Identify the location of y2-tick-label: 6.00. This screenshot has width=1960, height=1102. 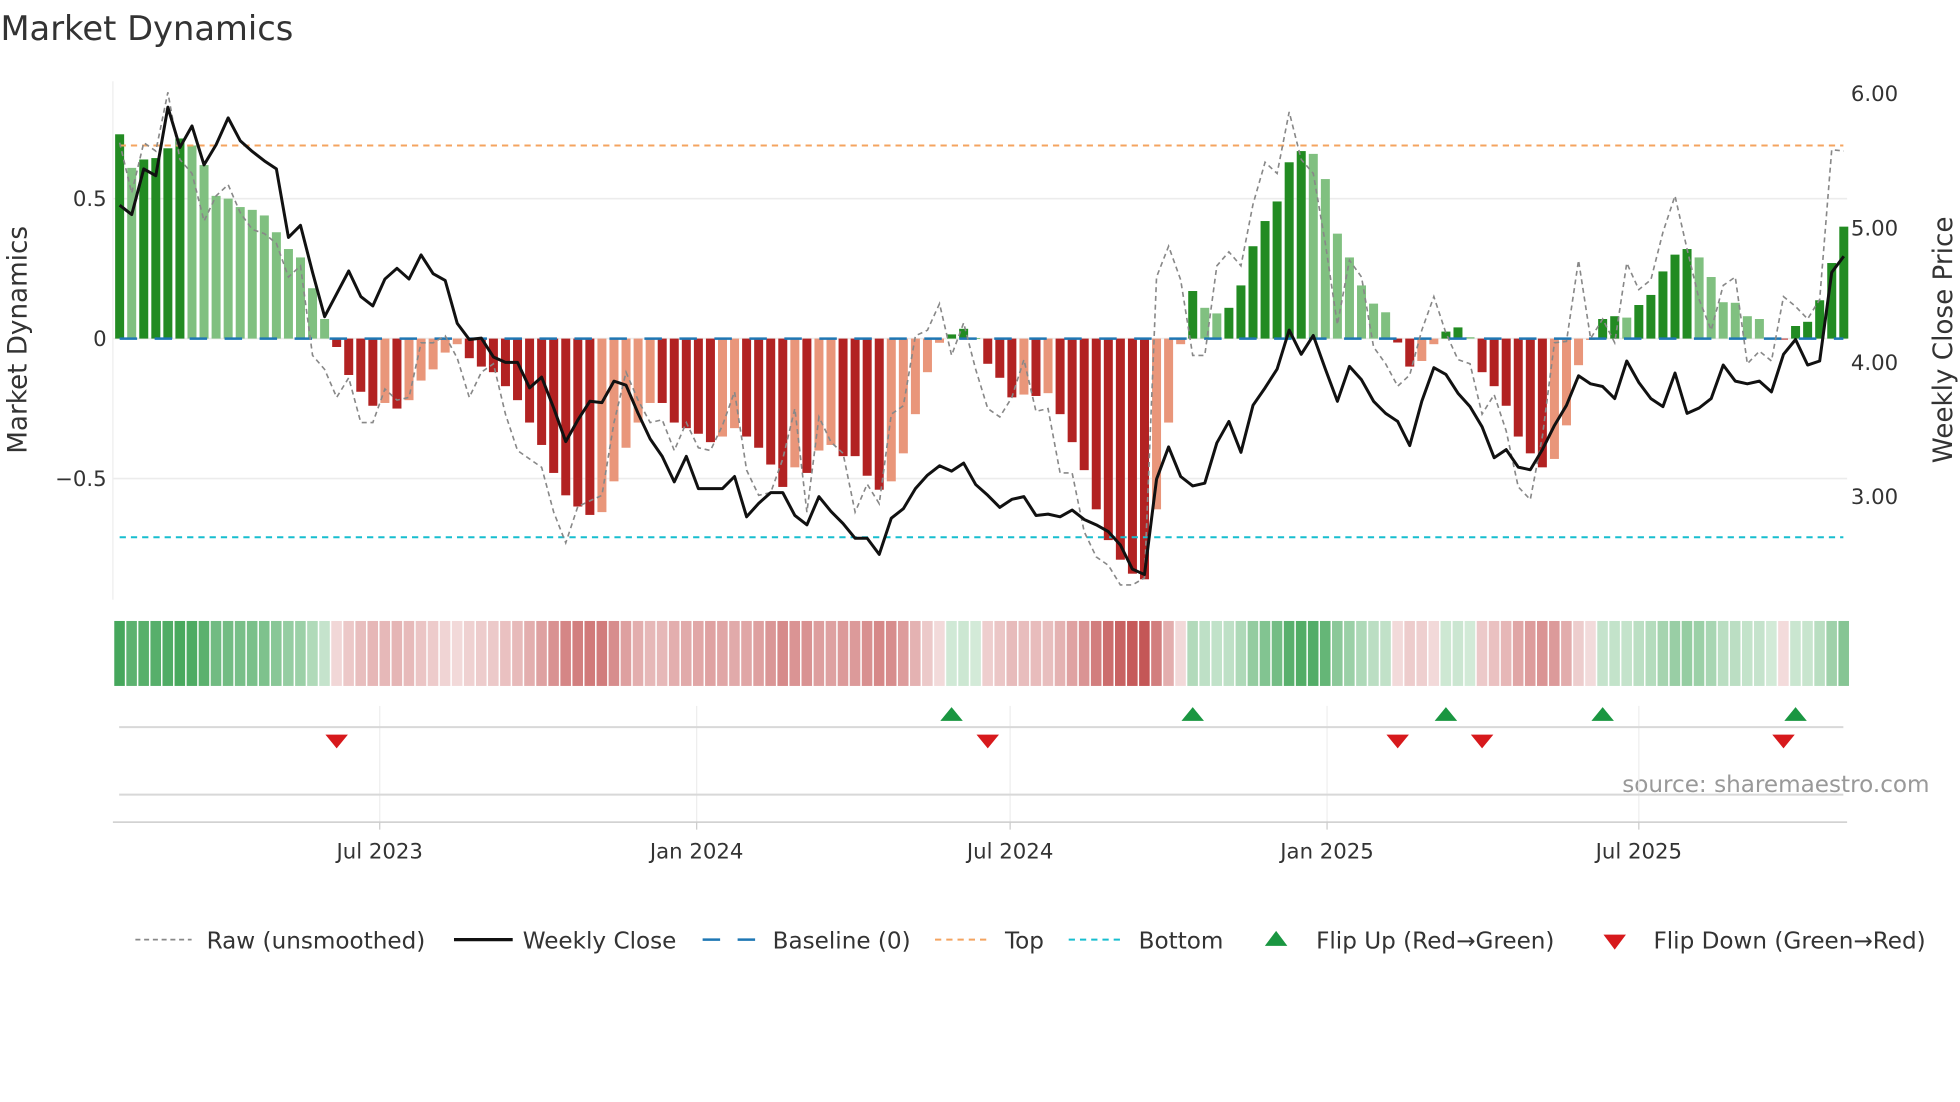
(1874, 94).